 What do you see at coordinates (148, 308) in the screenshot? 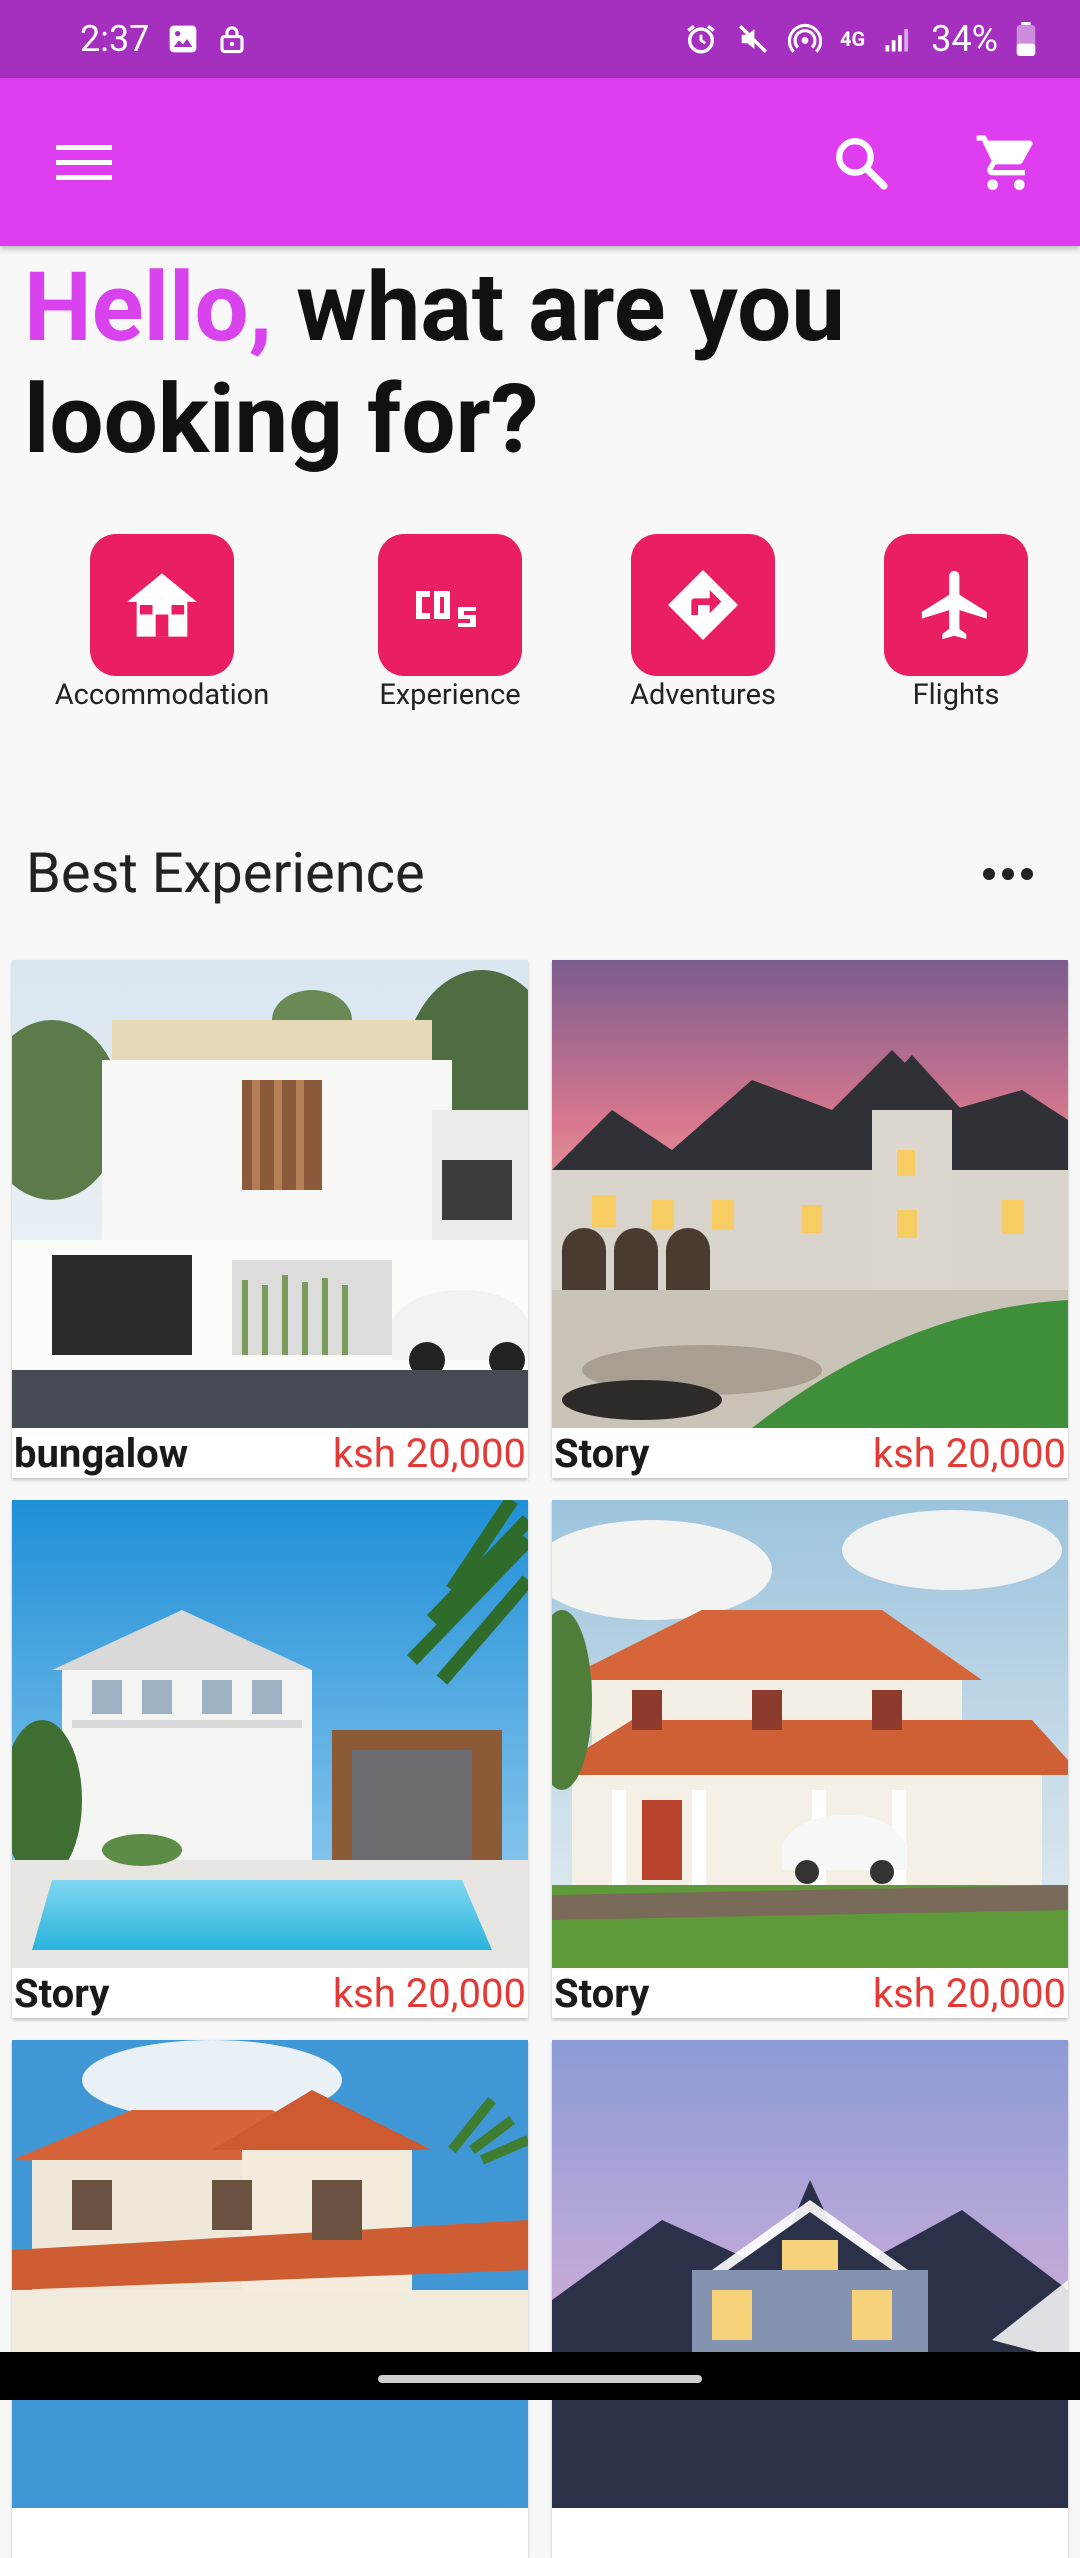
I see `greeting-hello: Hello,` at bounding box center [148, 308].